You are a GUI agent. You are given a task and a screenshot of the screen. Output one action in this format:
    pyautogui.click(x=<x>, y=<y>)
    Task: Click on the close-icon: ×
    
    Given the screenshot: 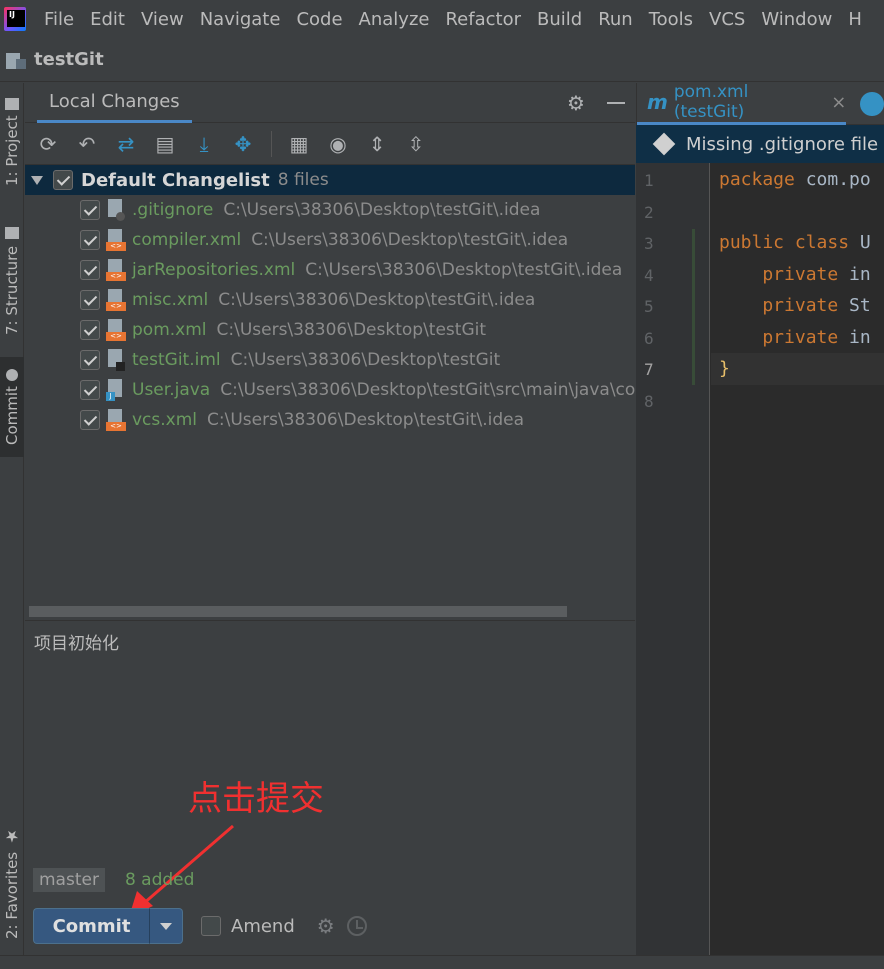 What is the action you would take?
    pyautogui.click(x=838, y=102)
    